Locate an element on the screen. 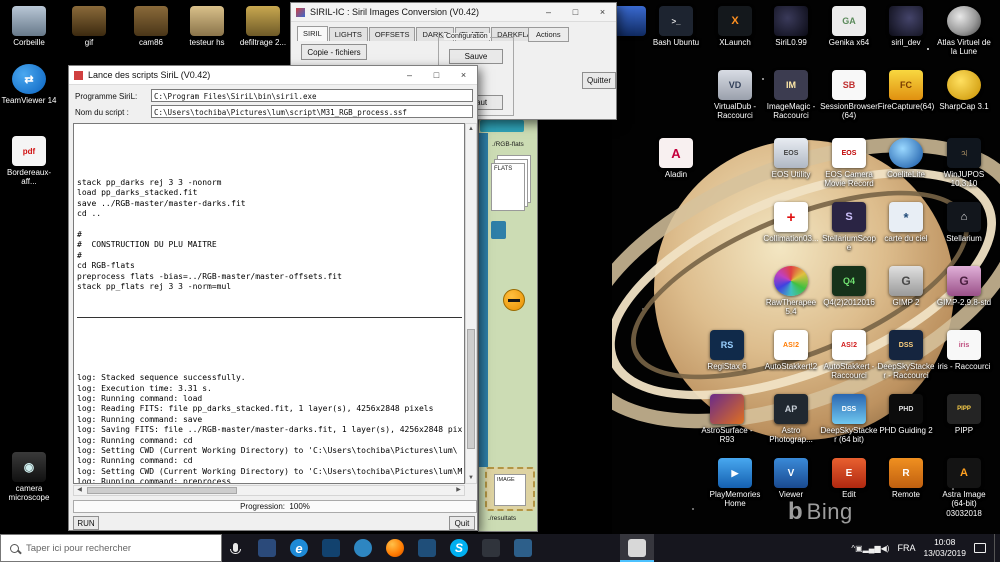  tray-pc-icon: ▣ is located at coordinates (859, 548).